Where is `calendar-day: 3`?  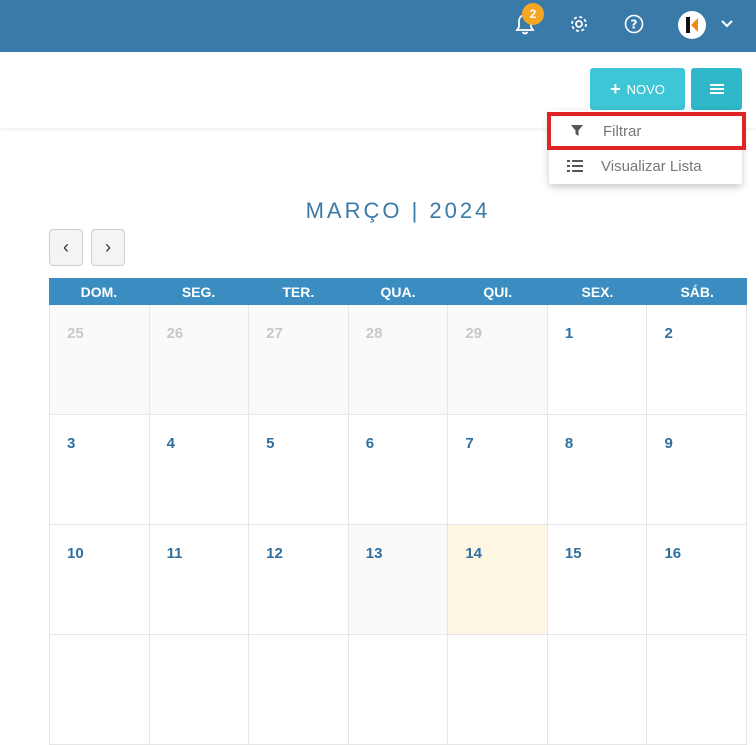
calendar-day: 3 is located at coordinates (99, 470).